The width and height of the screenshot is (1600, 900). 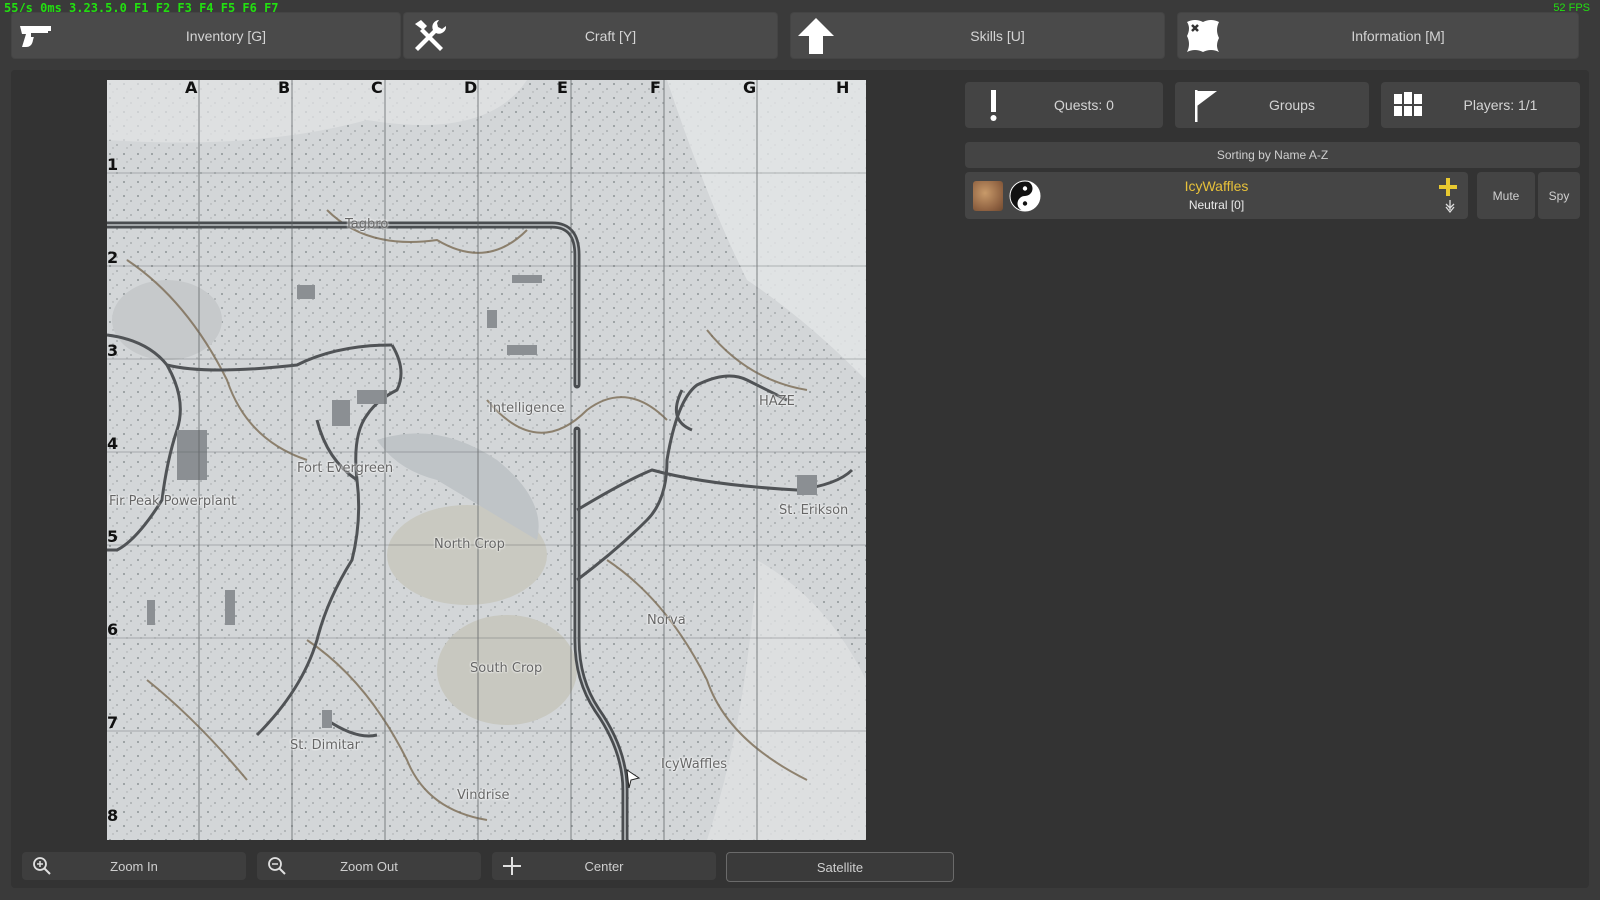 What do you see at coordinates (694, 764) in the screenshot?
I see `map-label-player-icywaffles: IcyWaffles` at bounding box center [694, 764].